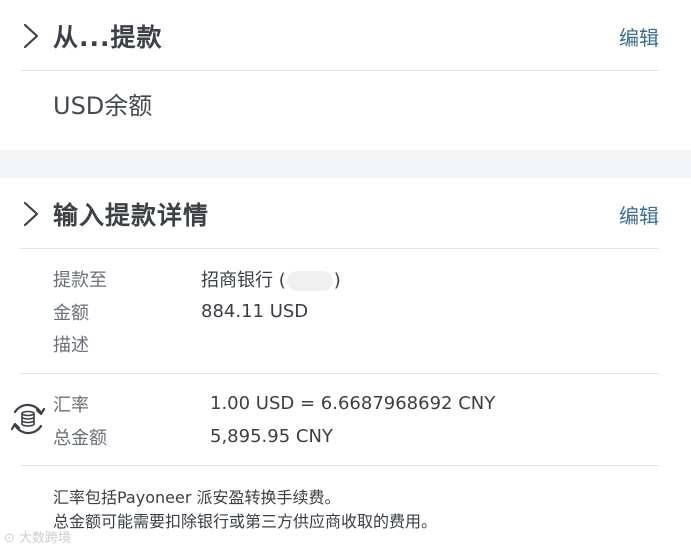 The image size is (691, 552). Describe the element at coordinates (108, 37) in the screenshot. I see `withdraw-from-title: 从...提款` at that location.